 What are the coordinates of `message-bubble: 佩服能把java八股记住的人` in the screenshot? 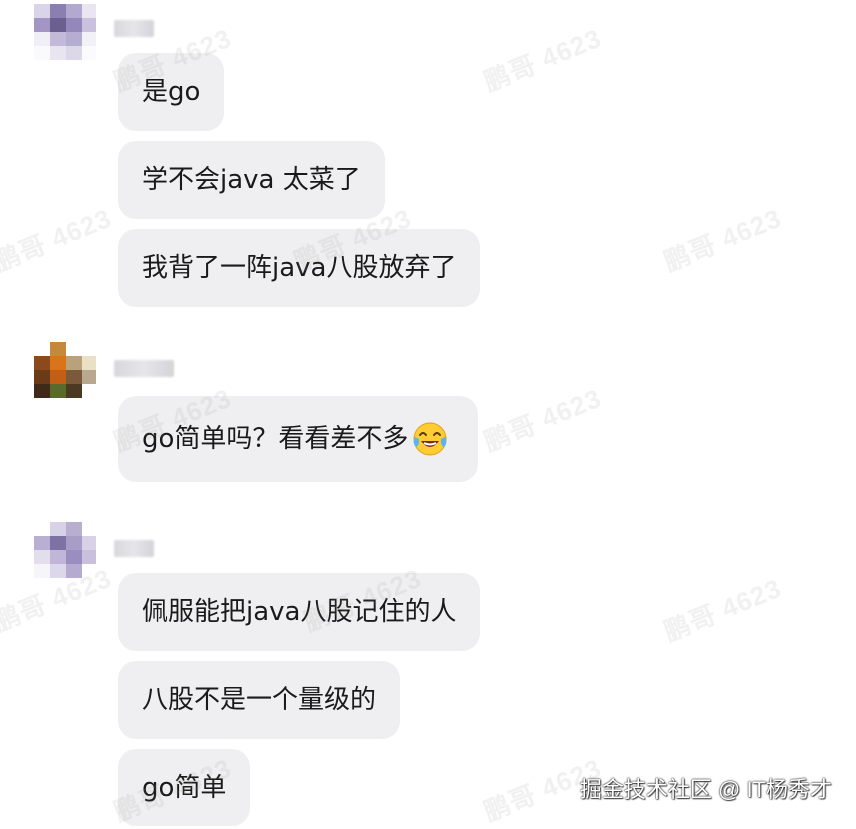 It's located at (299, 612).